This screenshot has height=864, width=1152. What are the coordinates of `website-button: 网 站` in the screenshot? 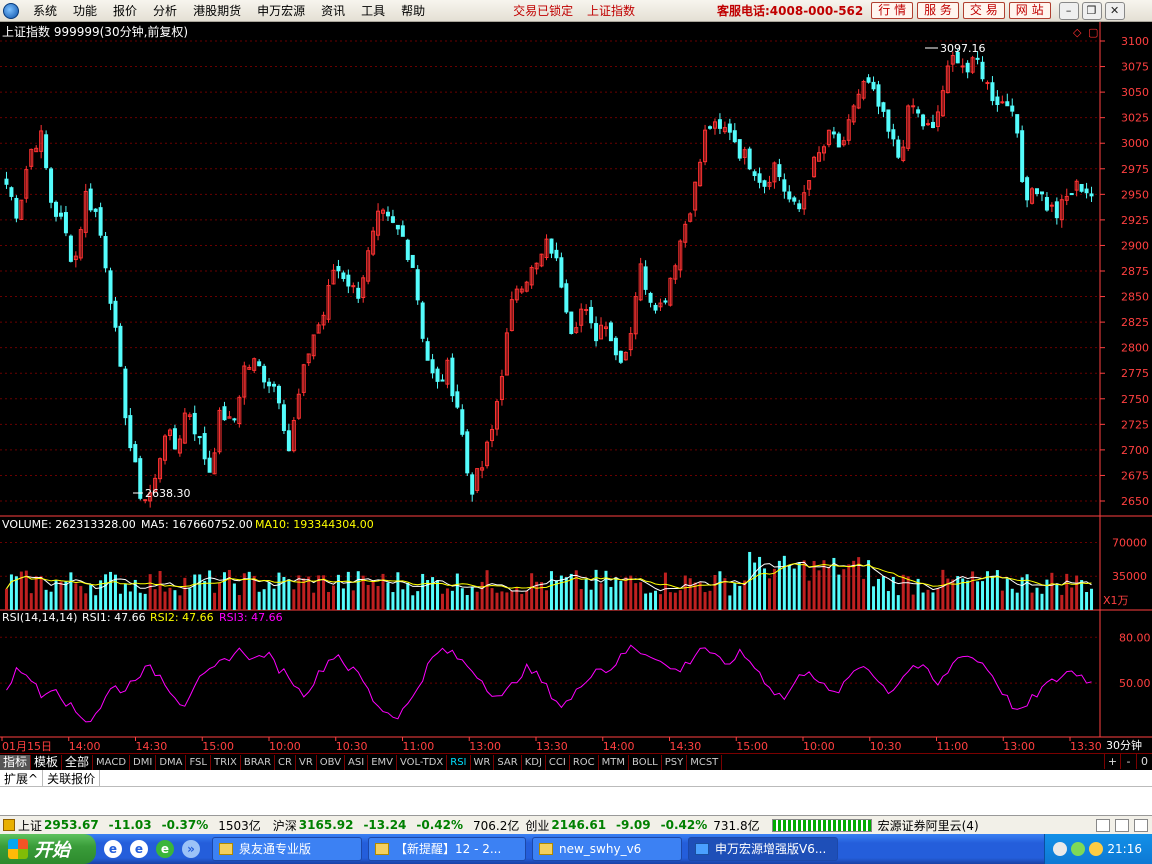 It's located at (1029, 10).